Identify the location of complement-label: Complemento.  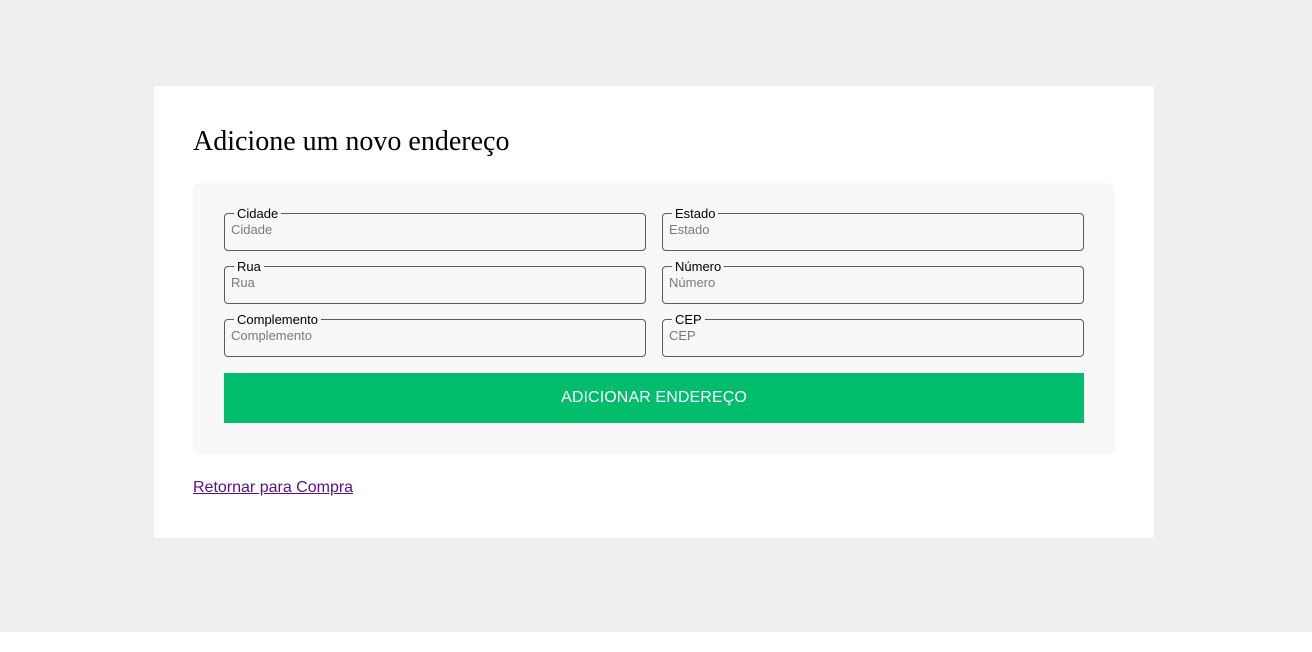
(277, 319).